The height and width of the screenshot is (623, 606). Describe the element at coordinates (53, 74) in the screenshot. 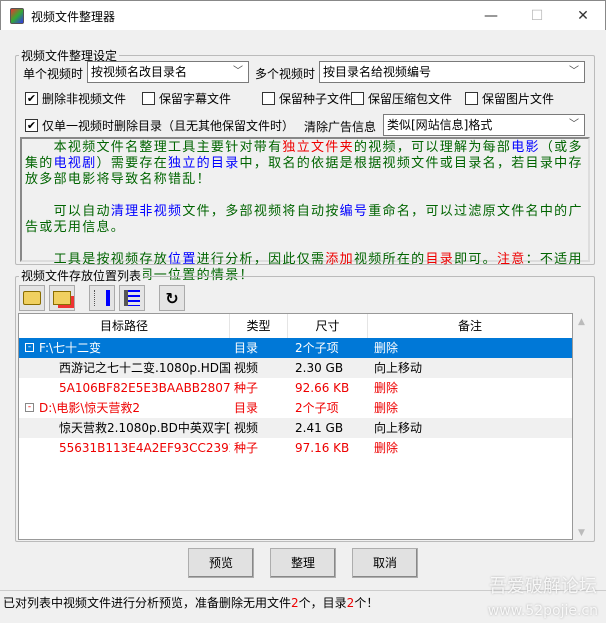

I see `single-video-label: 单个视频时` at that location.